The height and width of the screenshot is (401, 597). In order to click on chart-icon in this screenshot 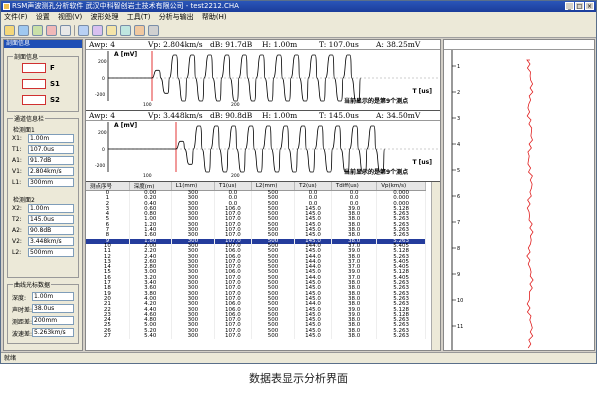, I will do `click(139, 30)`.